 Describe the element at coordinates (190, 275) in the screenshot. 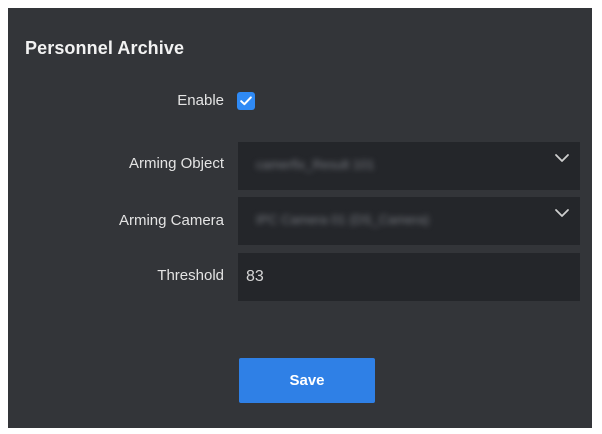

I see `threshold-label: Threshold` at that location.